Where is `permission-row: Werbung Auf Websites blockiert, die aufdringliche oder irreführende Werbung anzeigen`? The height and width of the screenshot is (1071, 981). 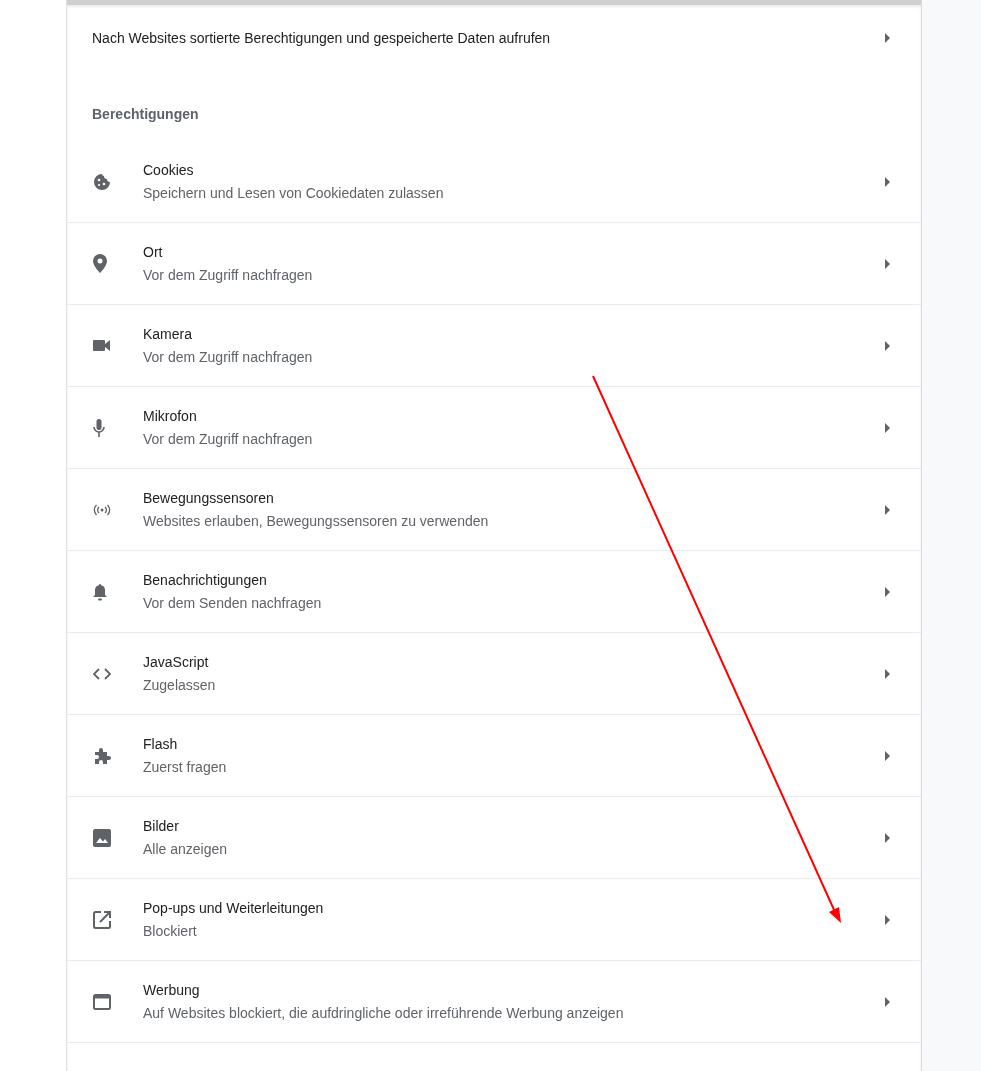 permission-row: Werbung Auf Websites blockiert, die aufdringliche oder irreführende Werbung anzeigen is located at coordinates (494, 1001).